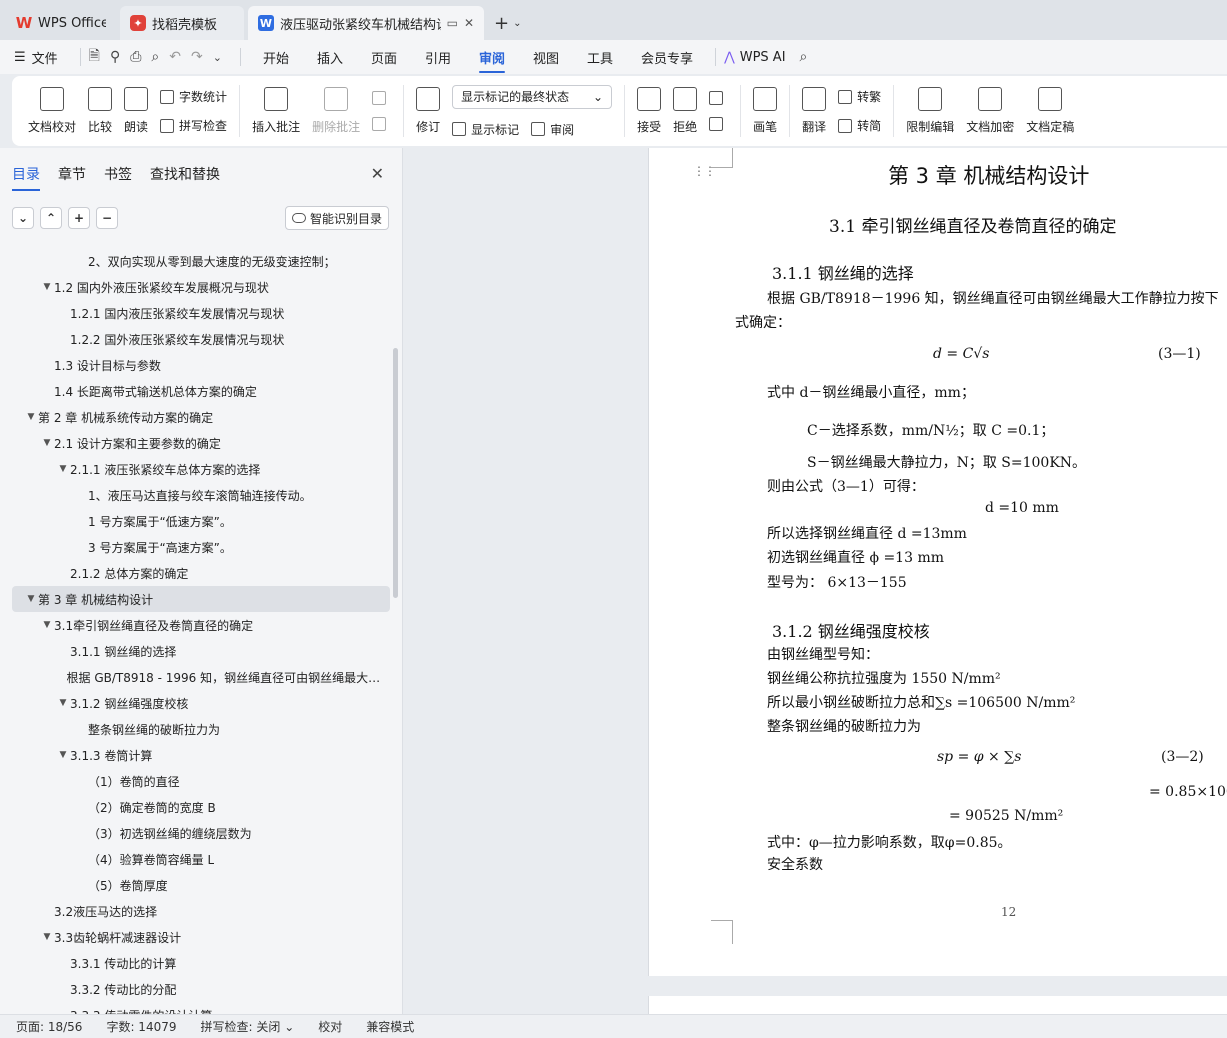 The image size is (1227, 1038). Describe the element at coordinates (993, 298) in the screenshot. I see `paragraph: 根据 GB/T8918－1996 知，钢丝绳直径可由钢丝绳最大工作静拉力按下` at that location.